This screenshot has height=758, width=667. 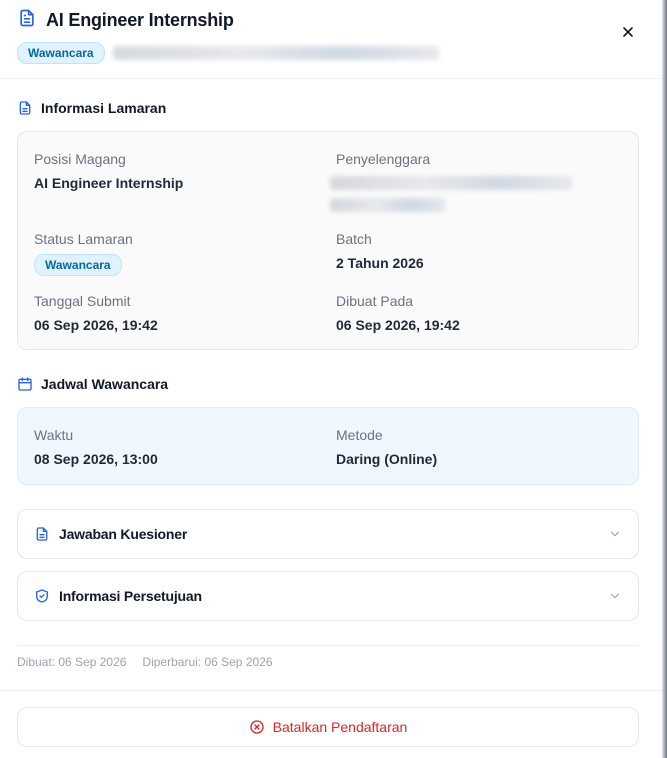 I want to click on field-batch: Batch 2 Tahun 2026, so click(x=380, y=251).